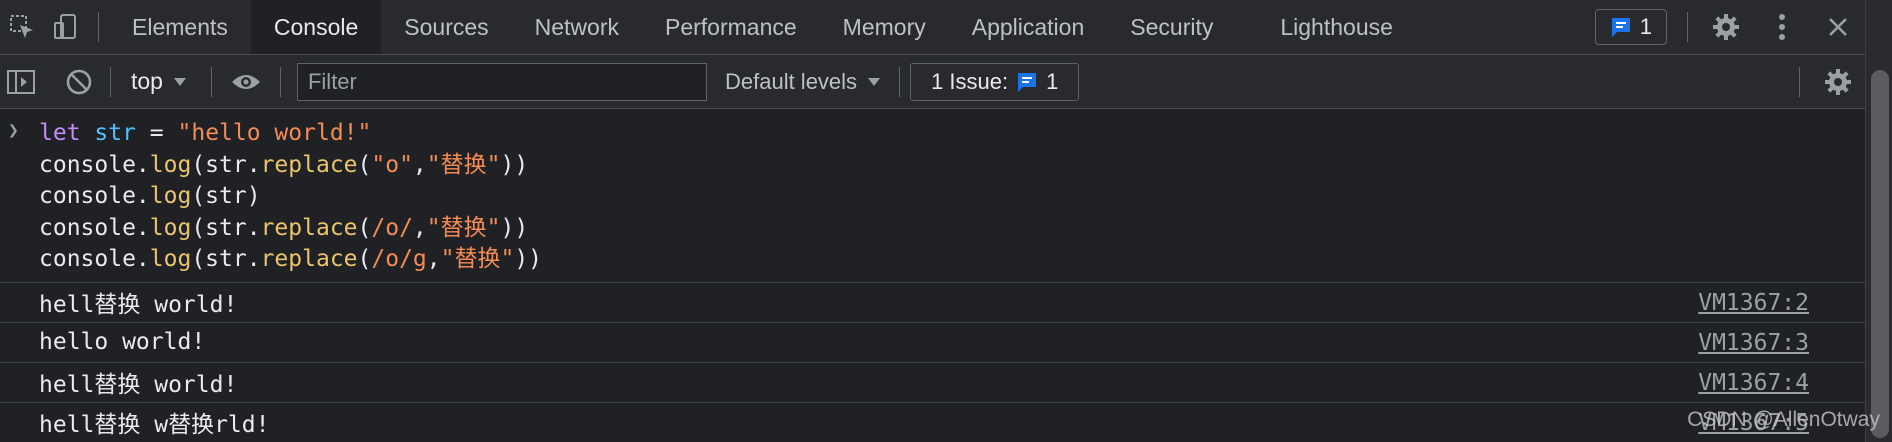  What do you see at coordinates (1838, 27) in the screenshot?
I see `close-icon` at bounding box center [1838, 27].